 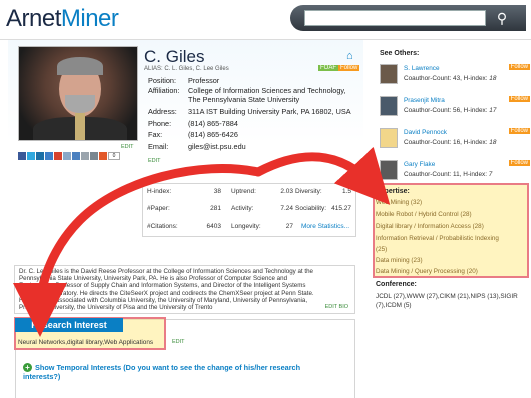 I want to click on position-label: Position:, so click(x=162, y=80).